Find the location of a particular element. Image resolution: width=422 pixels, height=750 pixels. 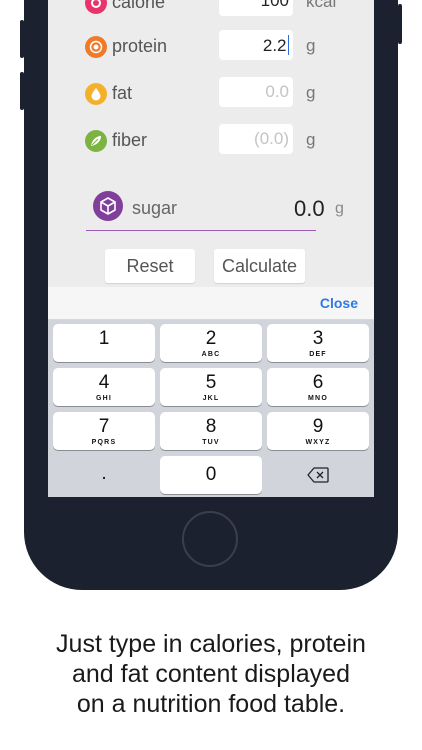

calculate-button: Calculate is located at coordinates (259, 266).